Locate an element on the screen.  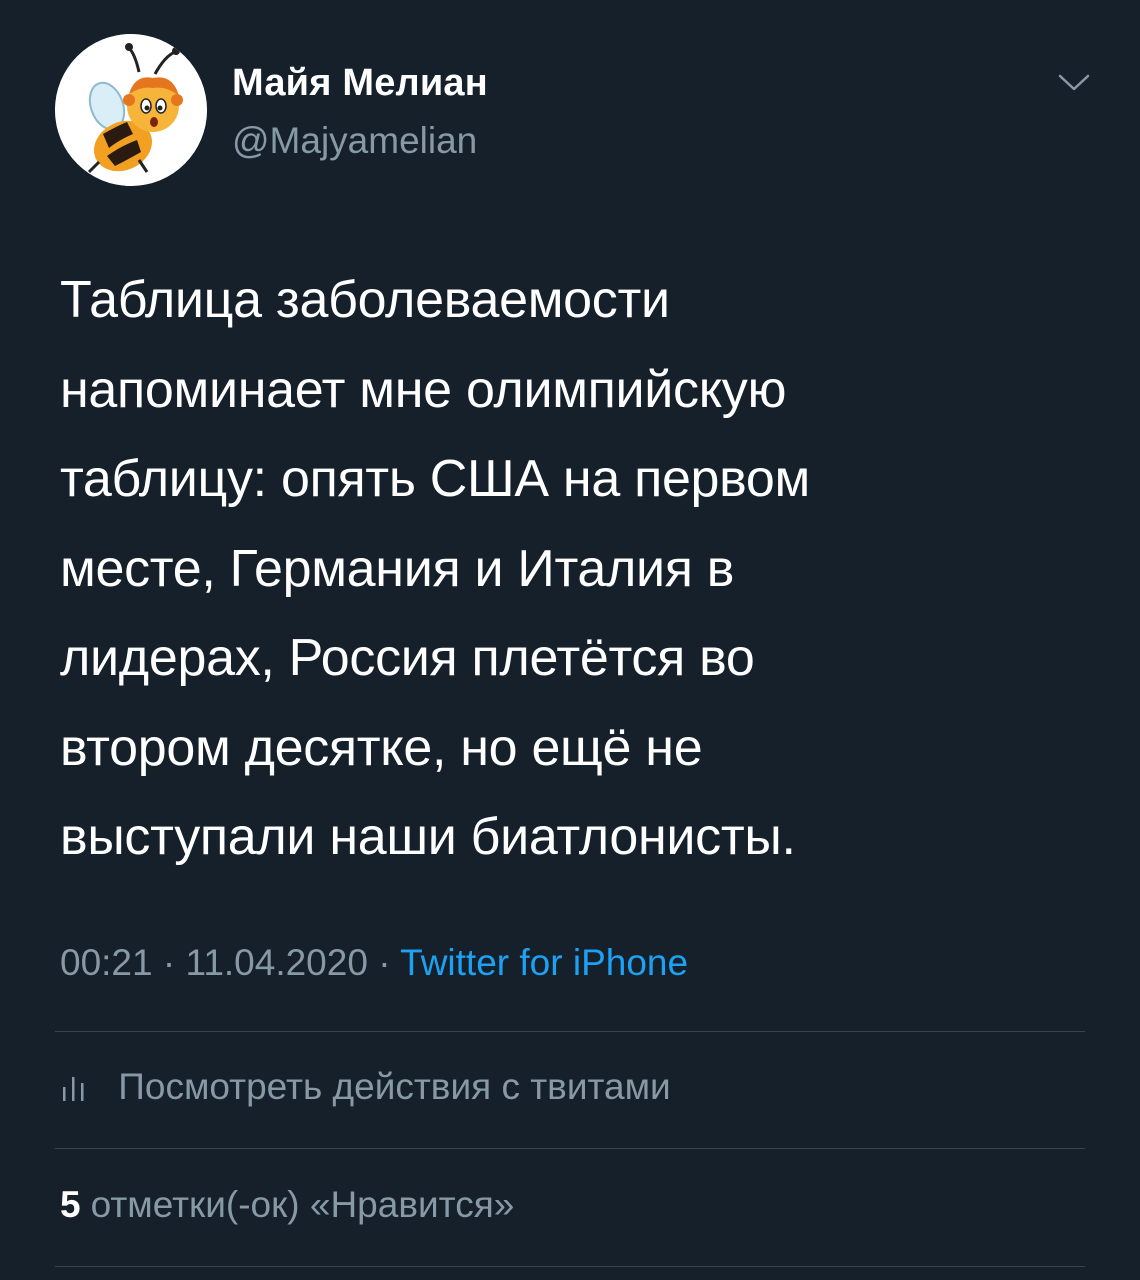
tweet-meta: 00:21 · 11.04.2020 · Twitter for iPhone is located at coordinates (374, 963).